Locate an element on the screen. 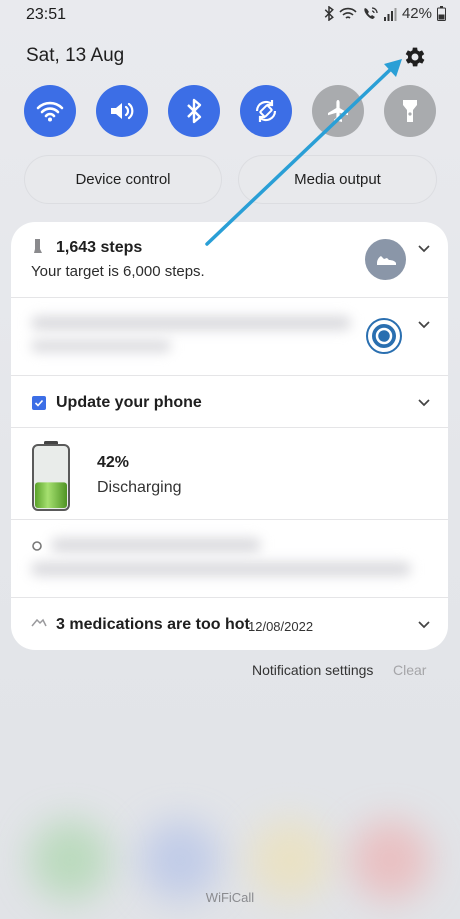  medications-notification: 3 medications are too hot 12/08/2022 is located at coordinates (229, 624).